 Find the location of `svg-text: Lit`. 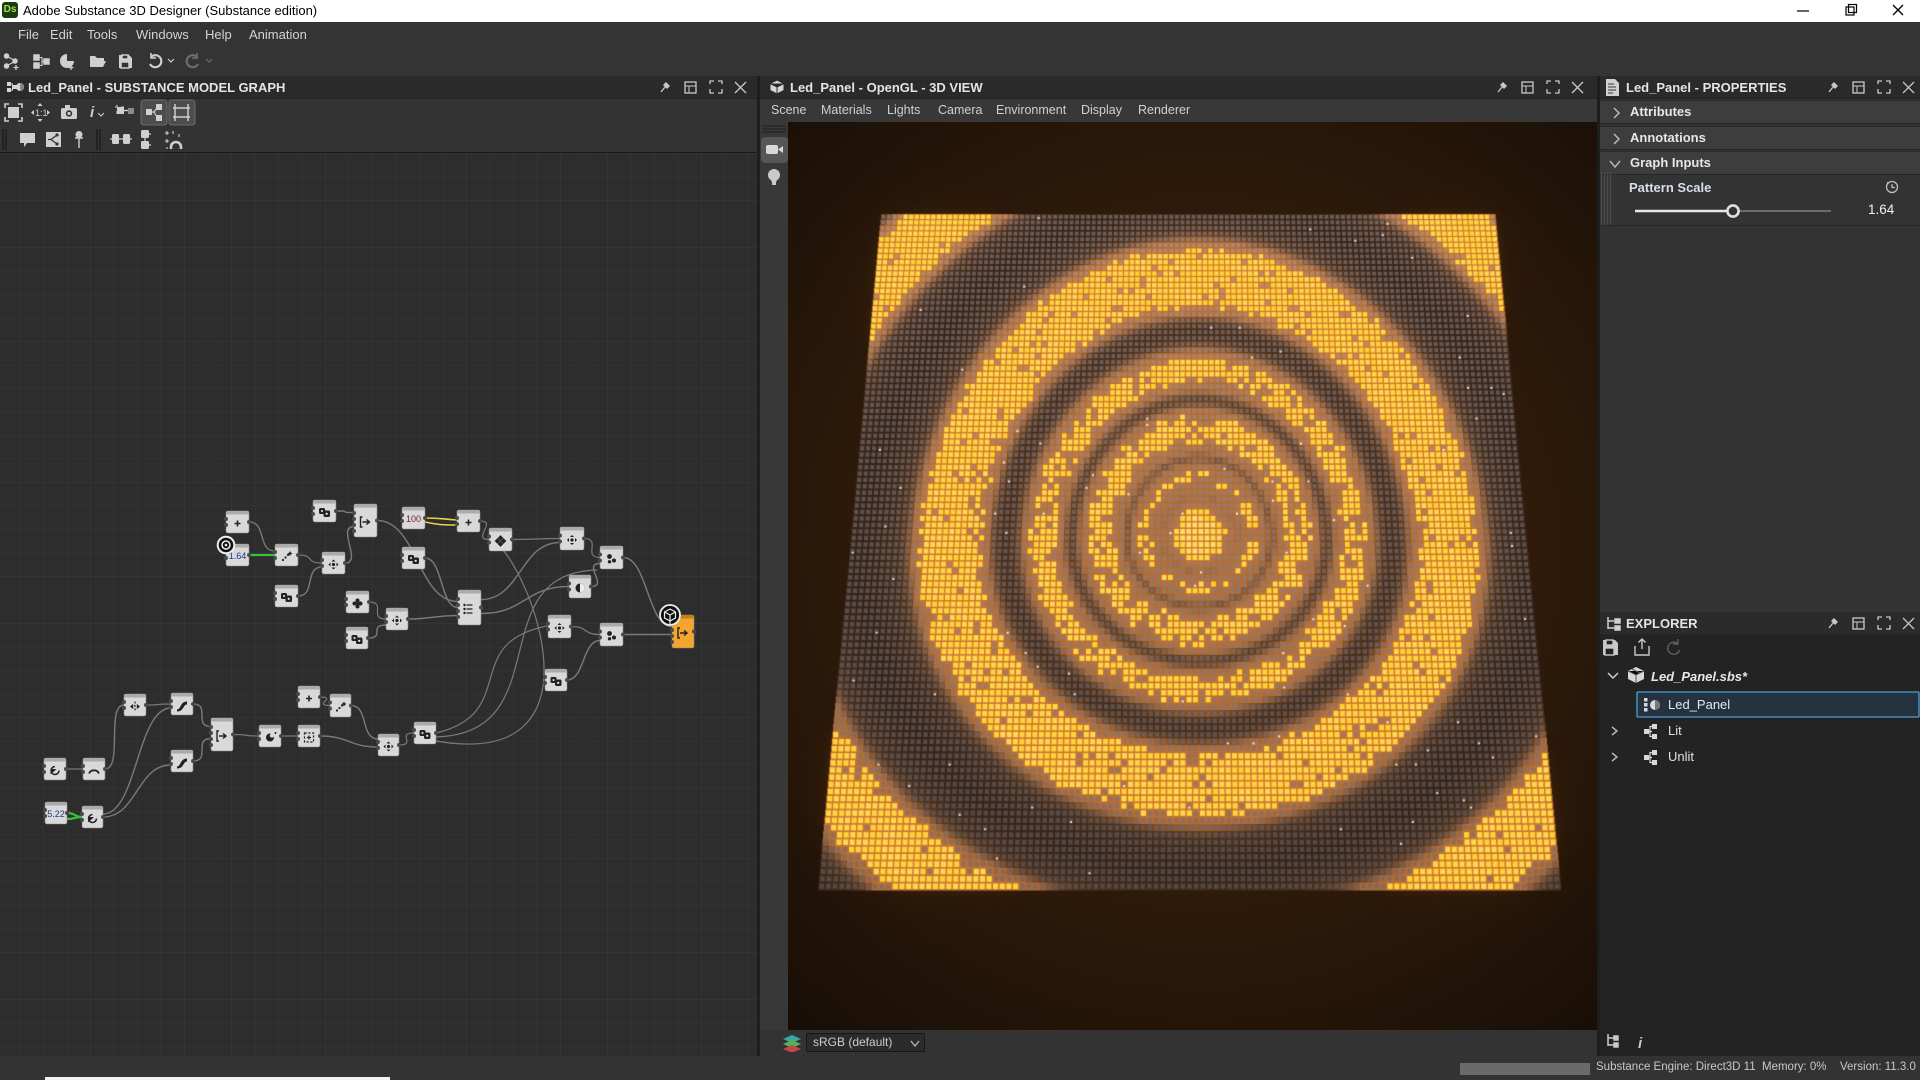

svg-text: Lit is located at coordinates (1675, 730).